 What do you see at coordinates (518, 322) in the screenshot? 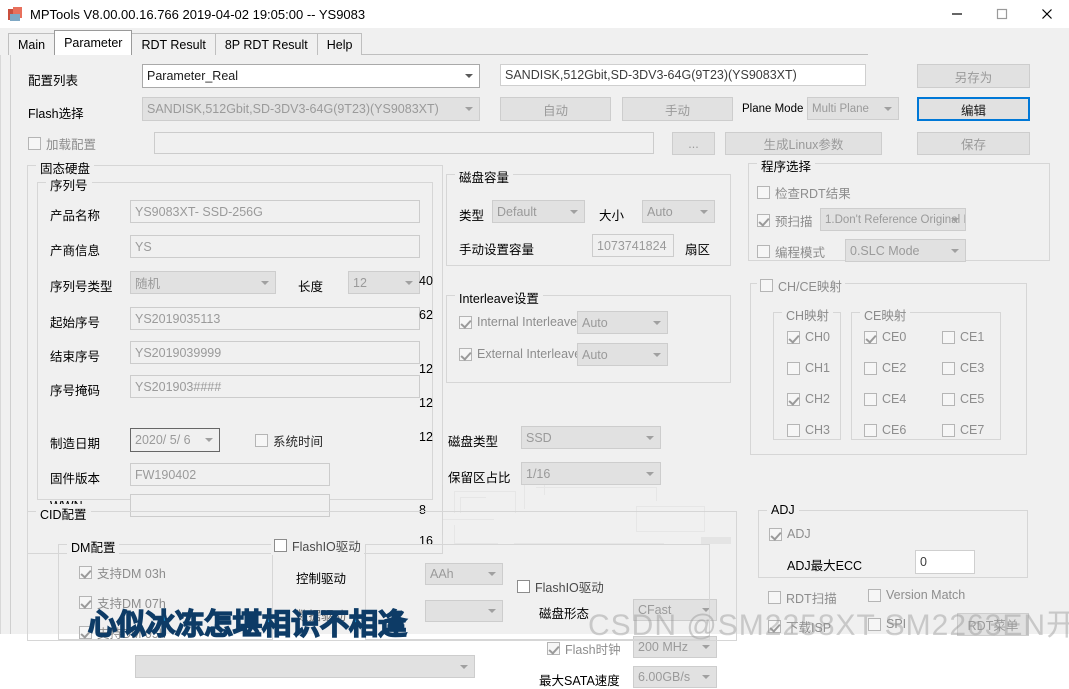
I see `internal-interleave-checkbox: Internal Interleave` at bounding box center [518, 322].